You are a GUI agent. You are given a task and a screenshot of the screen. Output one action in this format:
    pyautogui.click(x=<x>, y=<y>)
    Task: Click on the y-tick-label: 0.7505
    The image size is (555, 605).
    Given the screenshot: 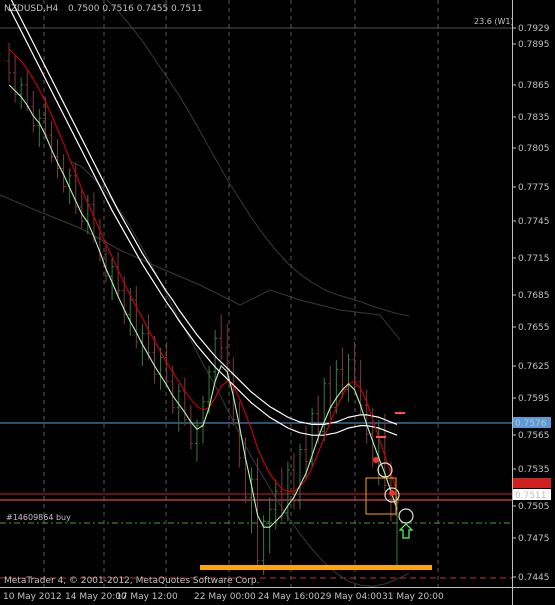 What is the action you would take?
    pyautogui.click(x=534, y=507)
    